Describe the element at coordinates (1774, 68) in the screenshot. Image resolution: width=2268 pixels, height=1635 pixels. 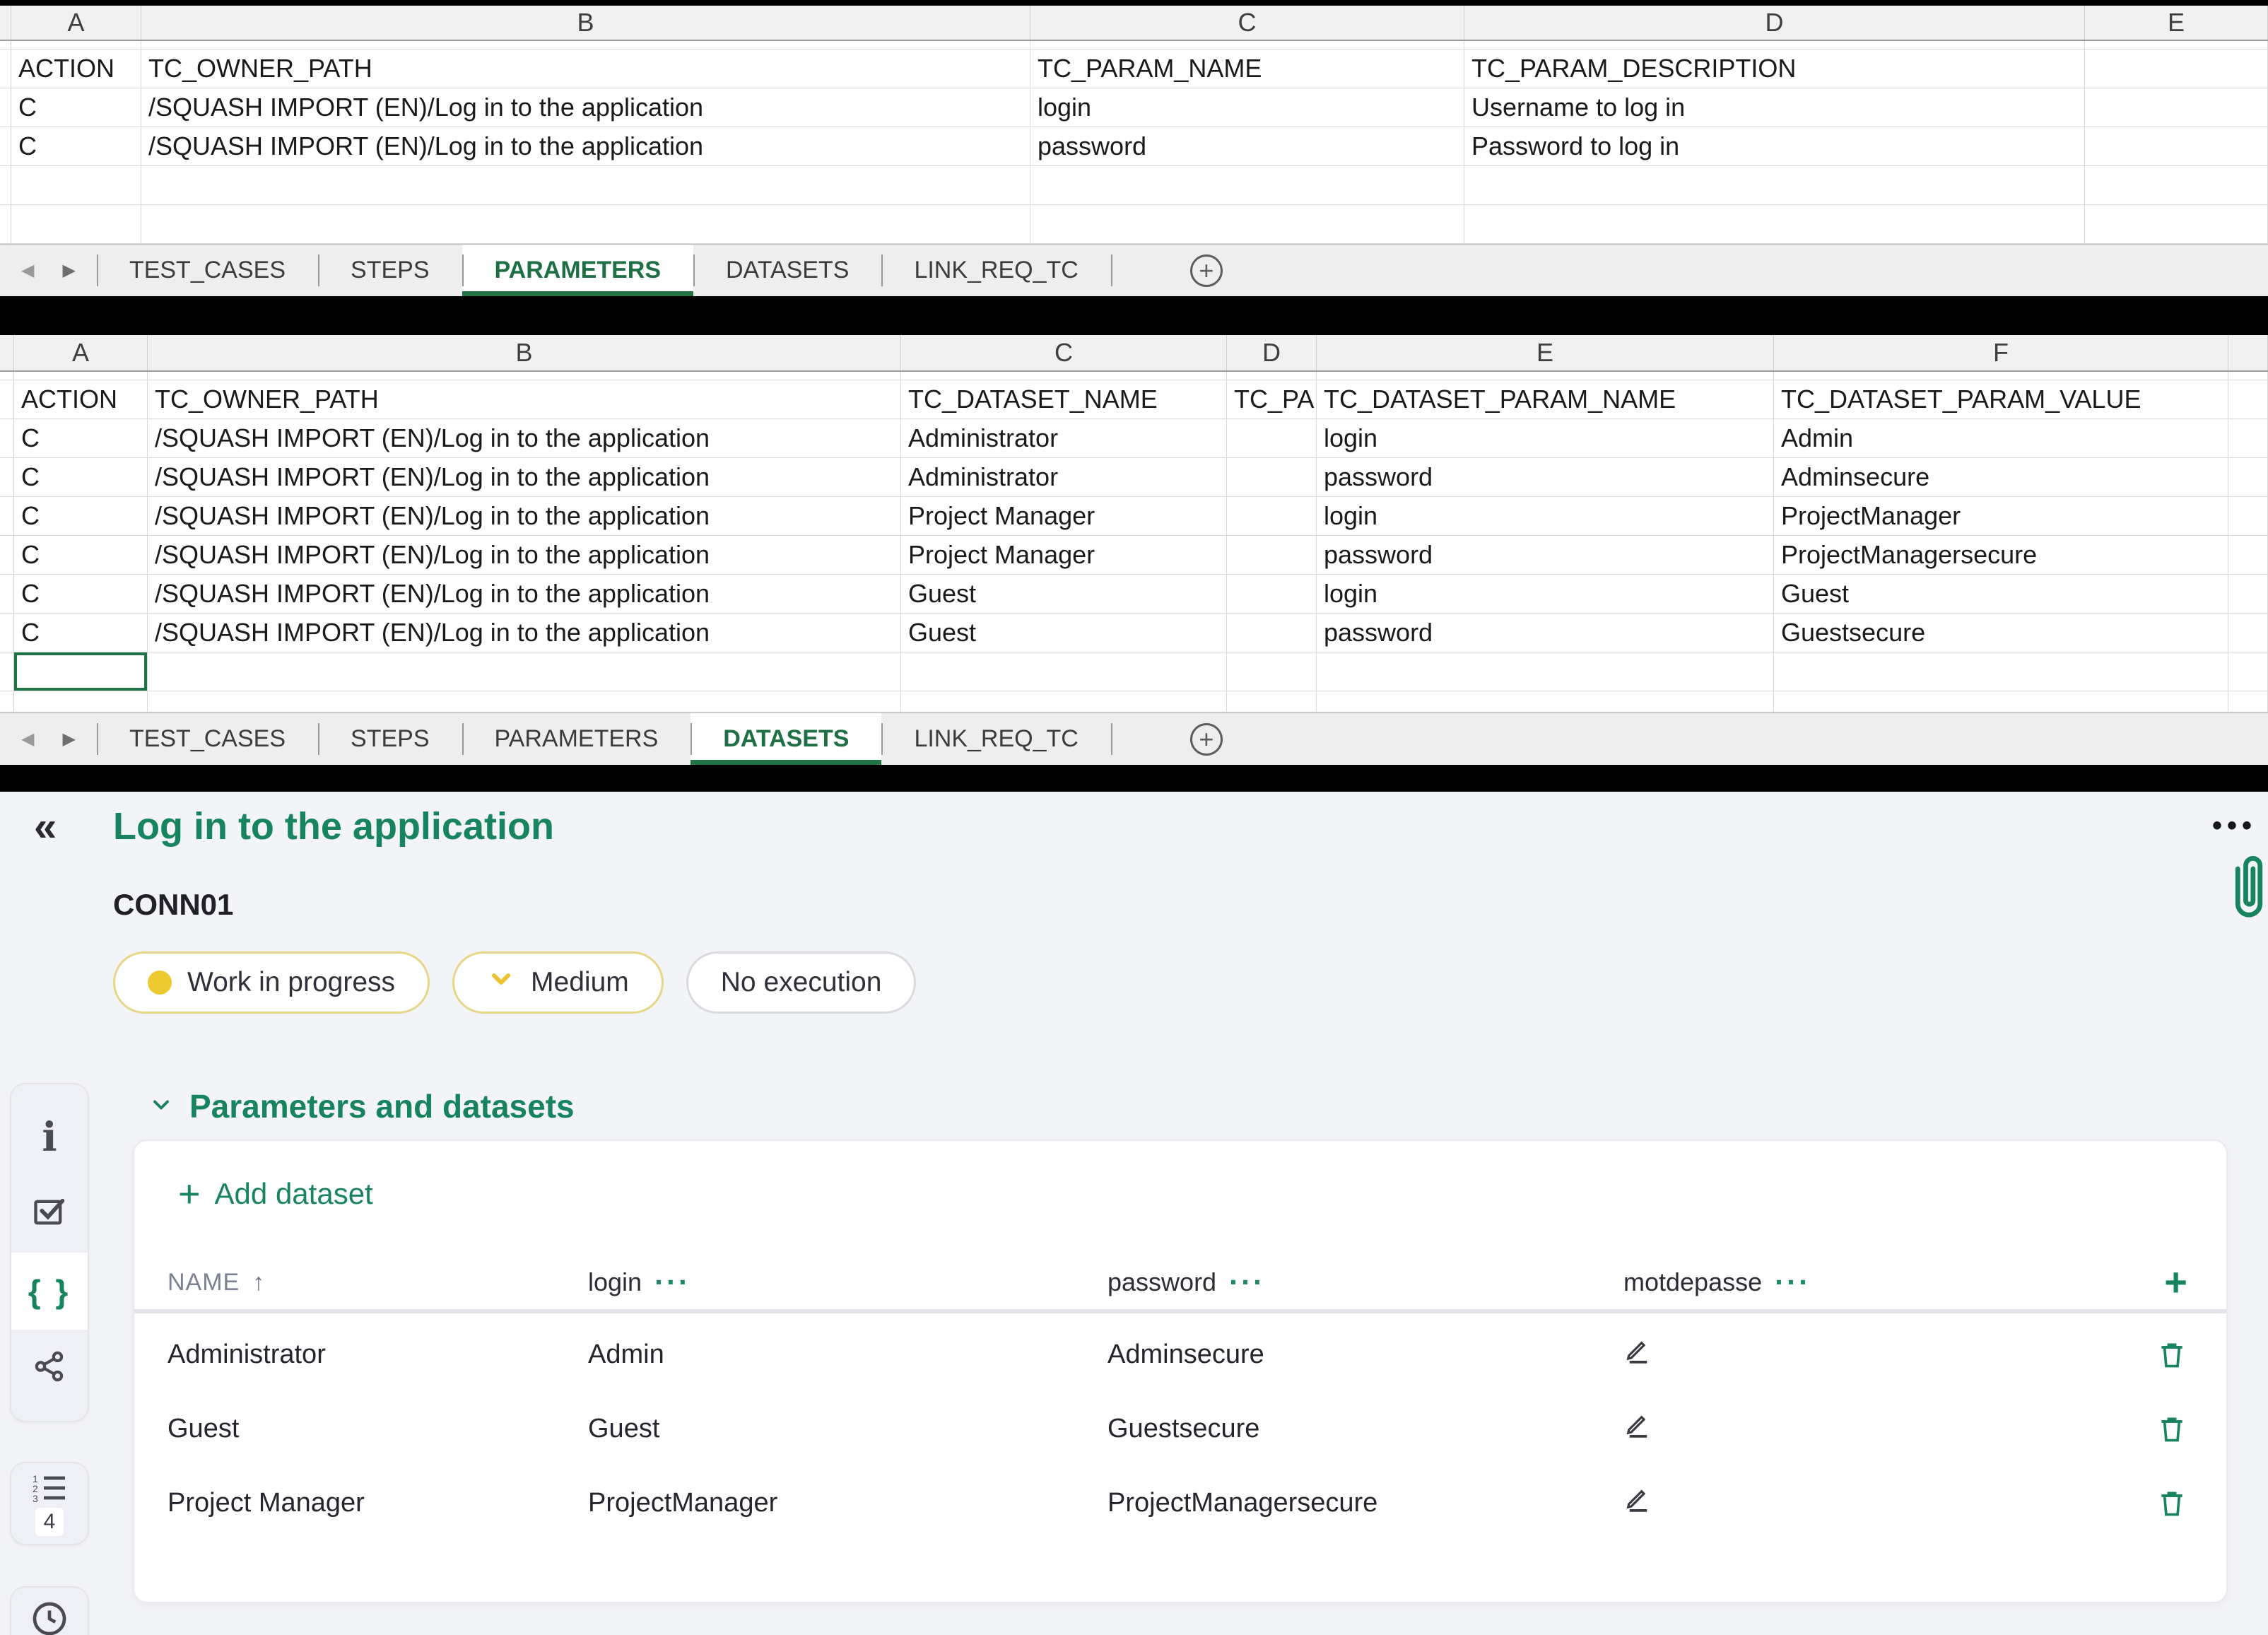
I see `spreadsheet-cell: TC_PARAM_DESCRIPTION` at that location.